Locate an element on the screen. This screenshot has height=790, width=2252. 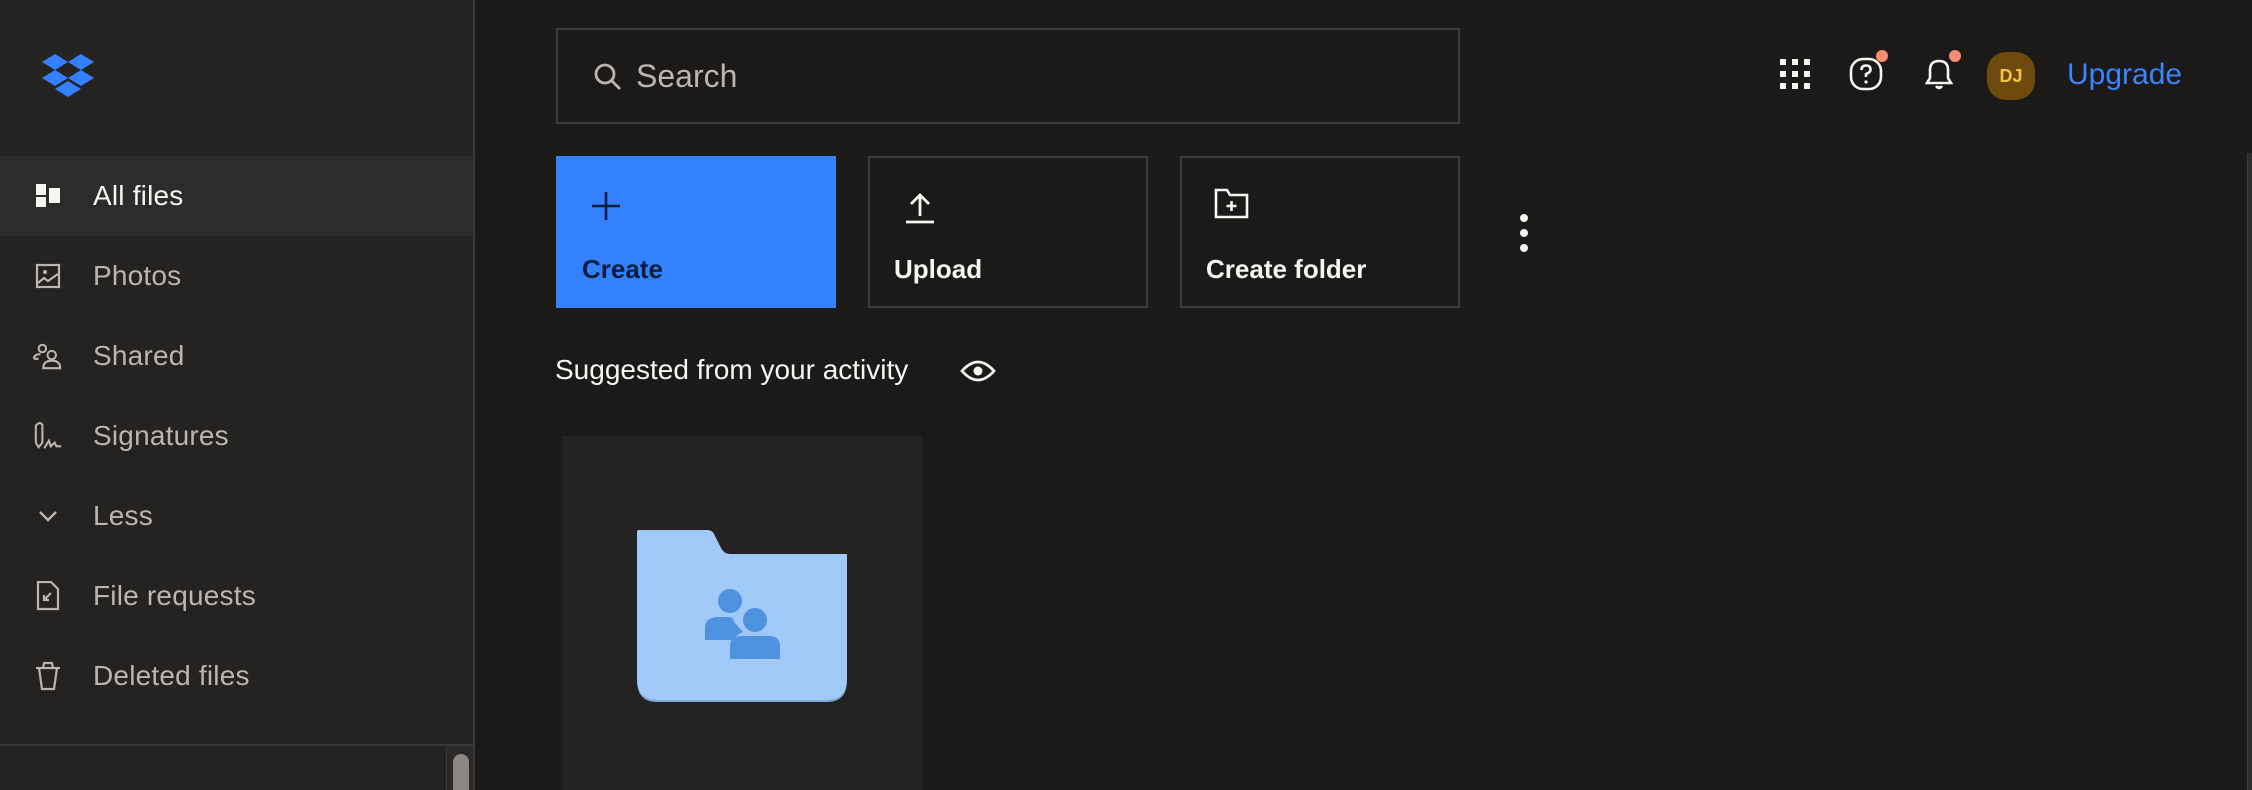
sidebar-nav: All files Photos Shared Signatures Less is located at coordinates (236, 436).